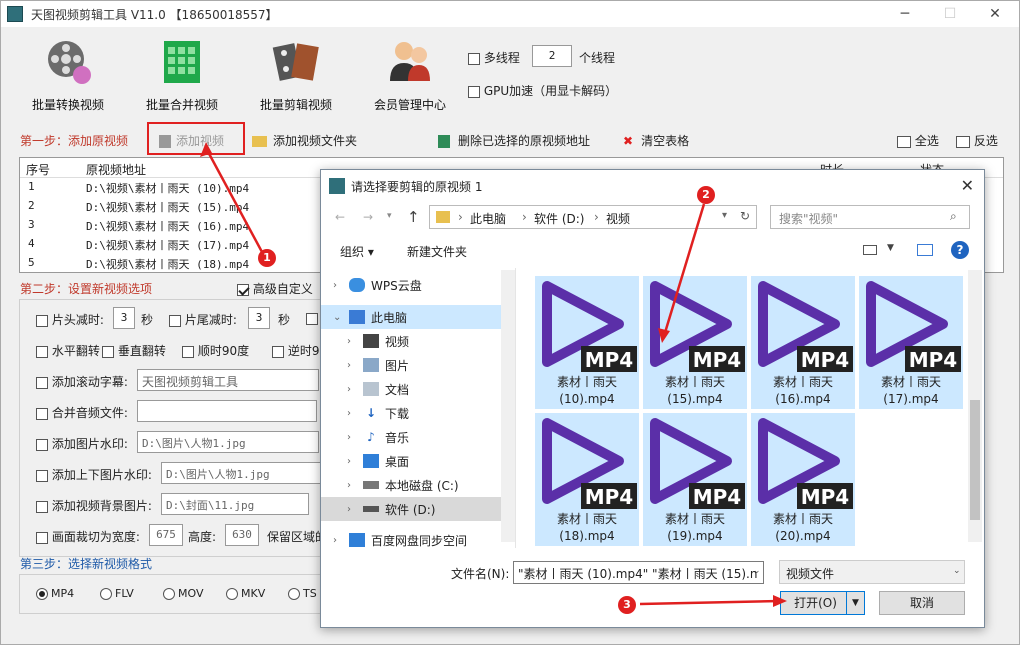 Image resolution: width=1020 pixels, height=645 pixels. Describe the element at coordinates (267, 258) in the screenshot. I see `callout-1: 1` at that location.